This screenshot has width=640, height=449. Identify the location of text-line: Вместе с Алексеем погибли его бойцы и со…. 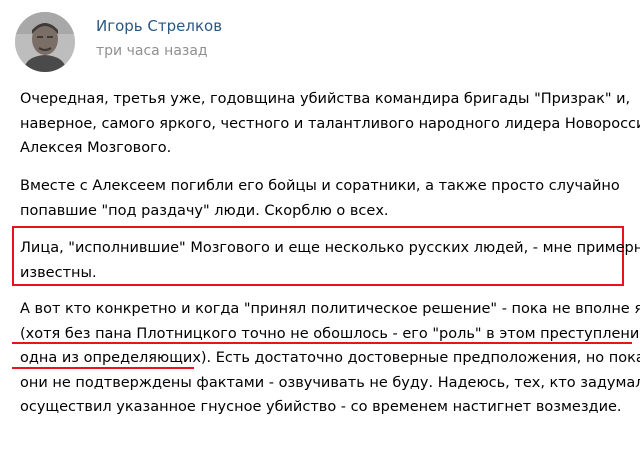
(320, 186).